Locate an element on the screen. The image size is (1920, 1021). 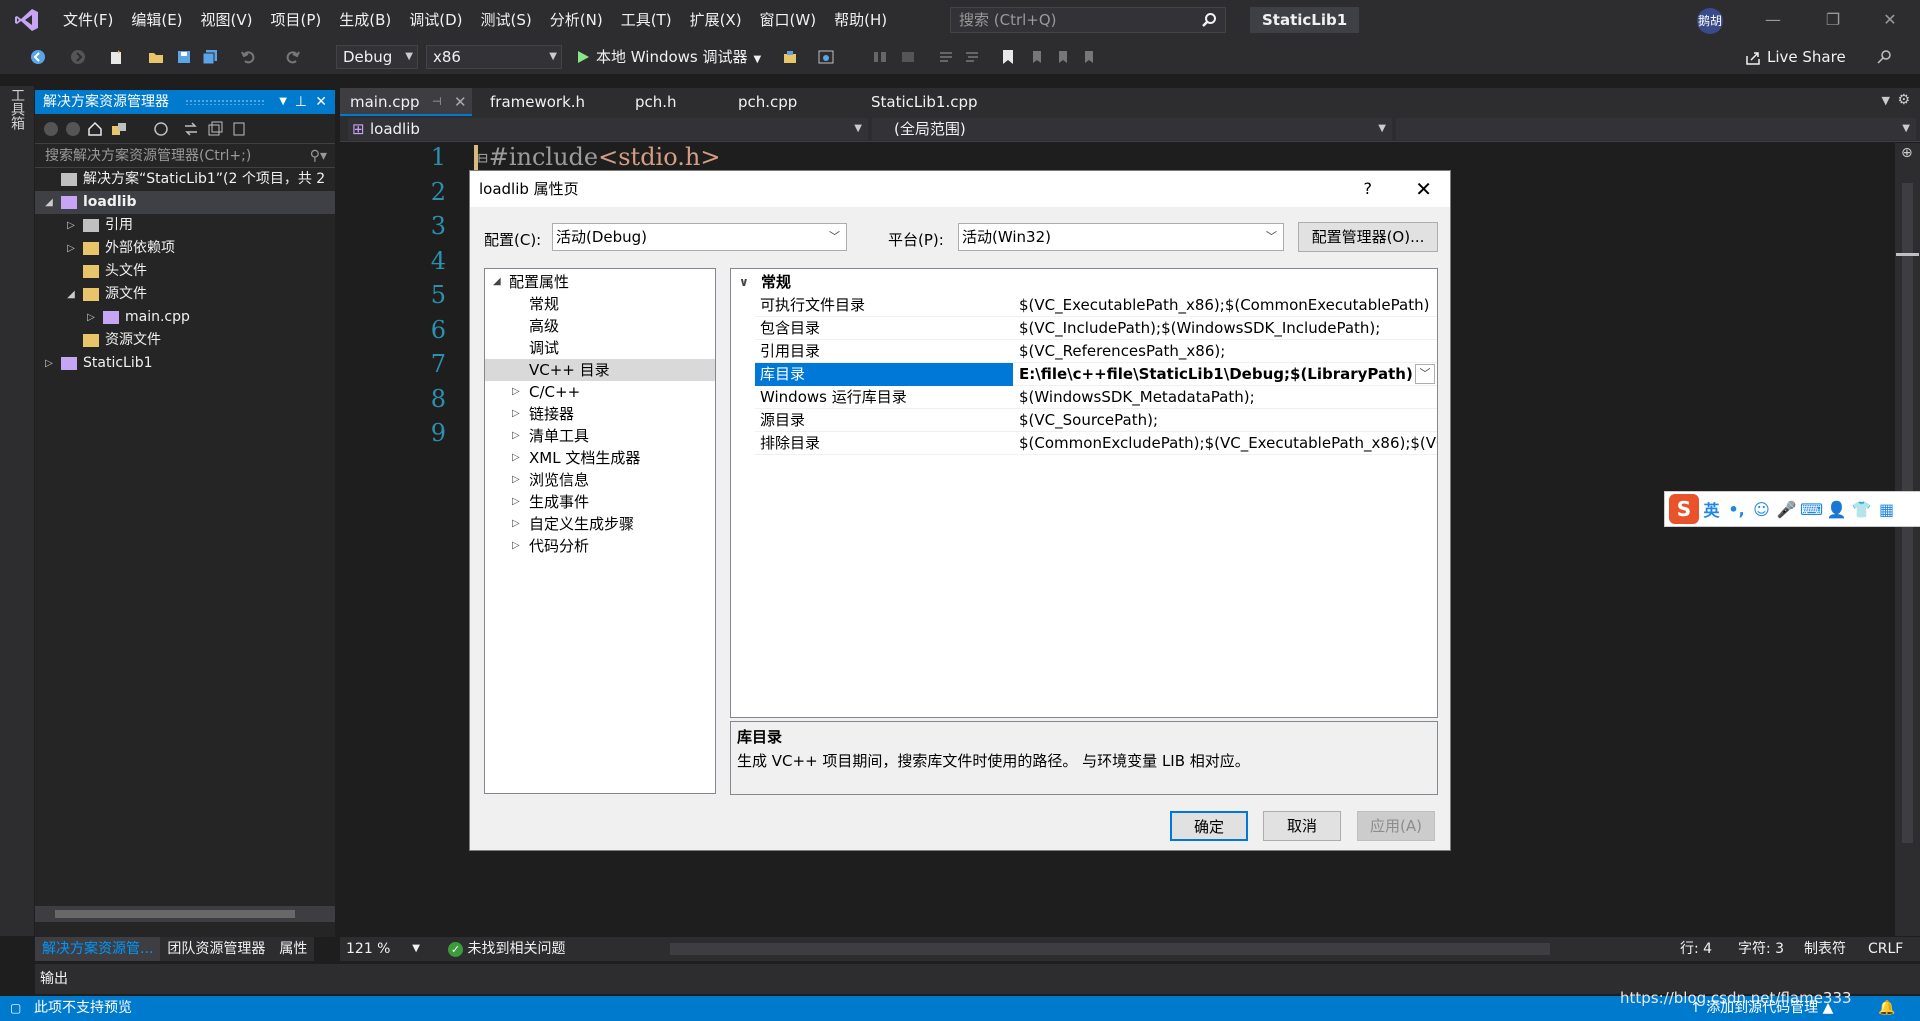
code-line: ⊟#include<stdio.h> is located at coordinates (598, 157).